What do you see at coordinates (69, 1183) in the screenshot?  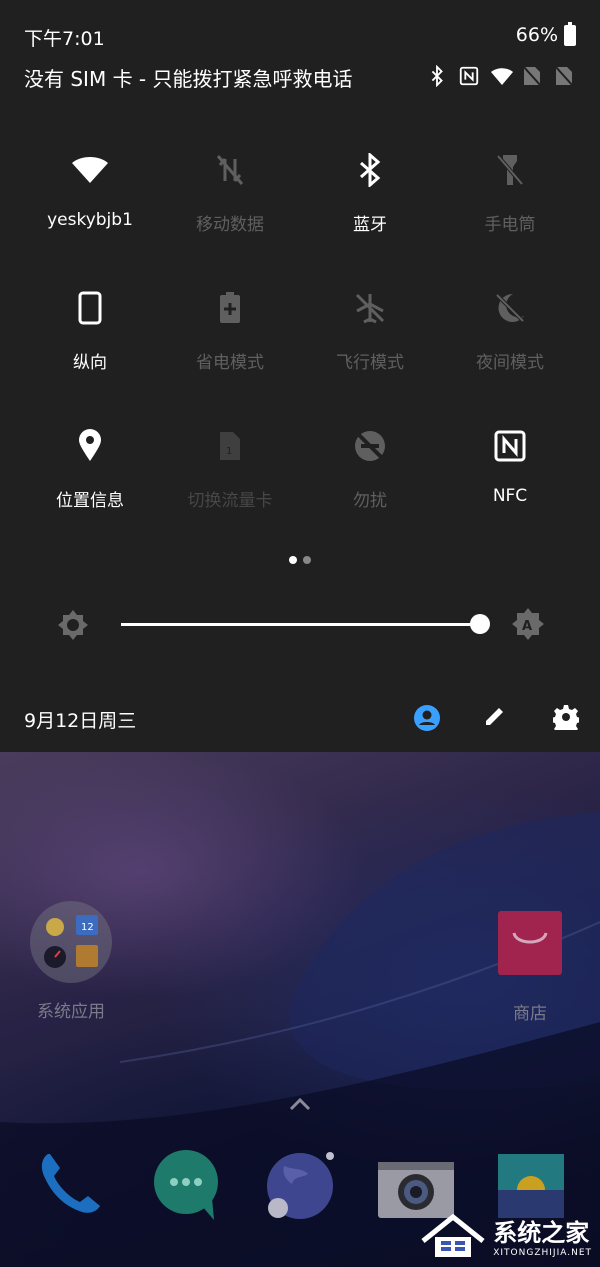 I see `phone-app-icon` at bounding box center [69, 1183].